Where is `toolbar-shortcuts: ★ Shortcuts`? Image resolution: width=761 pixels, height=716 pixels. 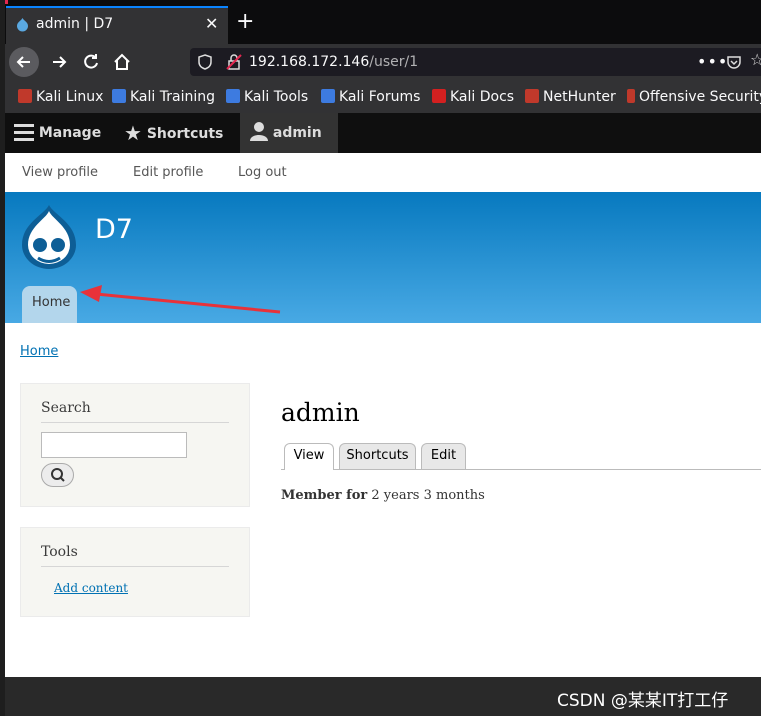
toolbar-shortcuts: ★ Shortcuts is located at coordinates (173, 133).